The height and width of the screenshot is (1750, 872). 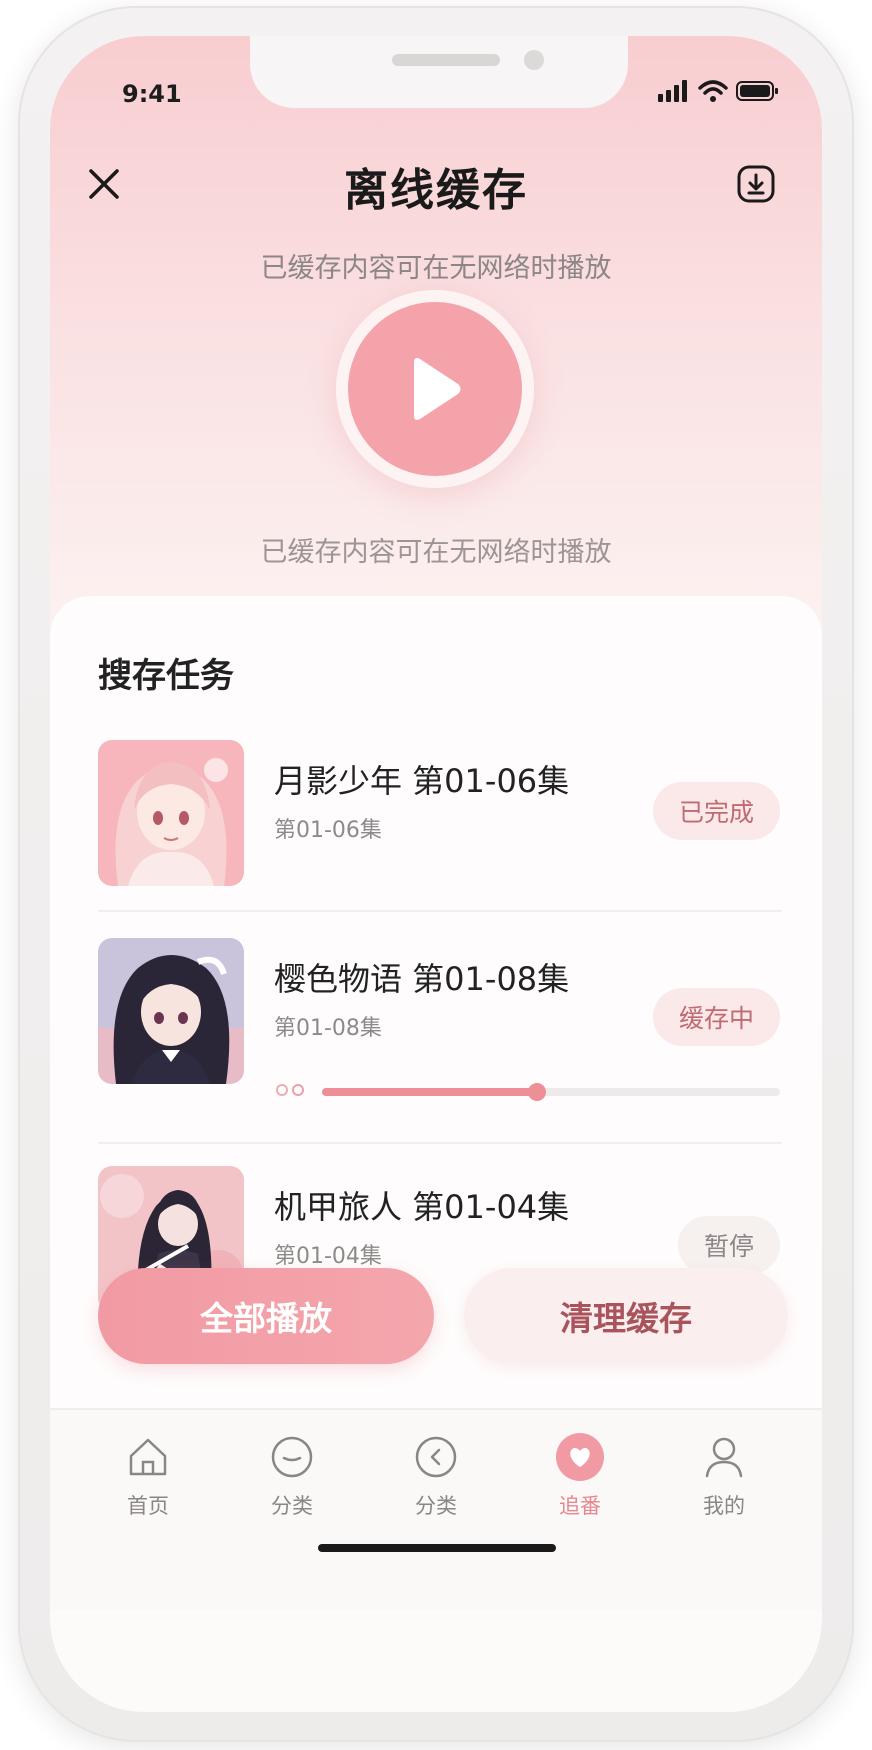 I want to click on task-subtitle: 第01-08集, so click(x=328, y=1028).